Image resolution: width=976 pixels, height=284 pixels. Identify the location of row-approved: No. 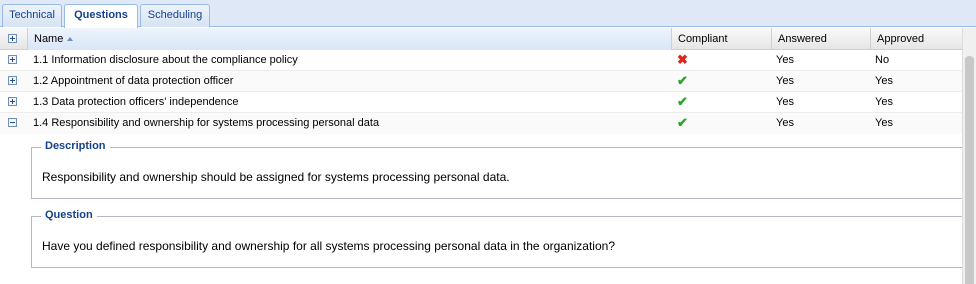
(882, 60).